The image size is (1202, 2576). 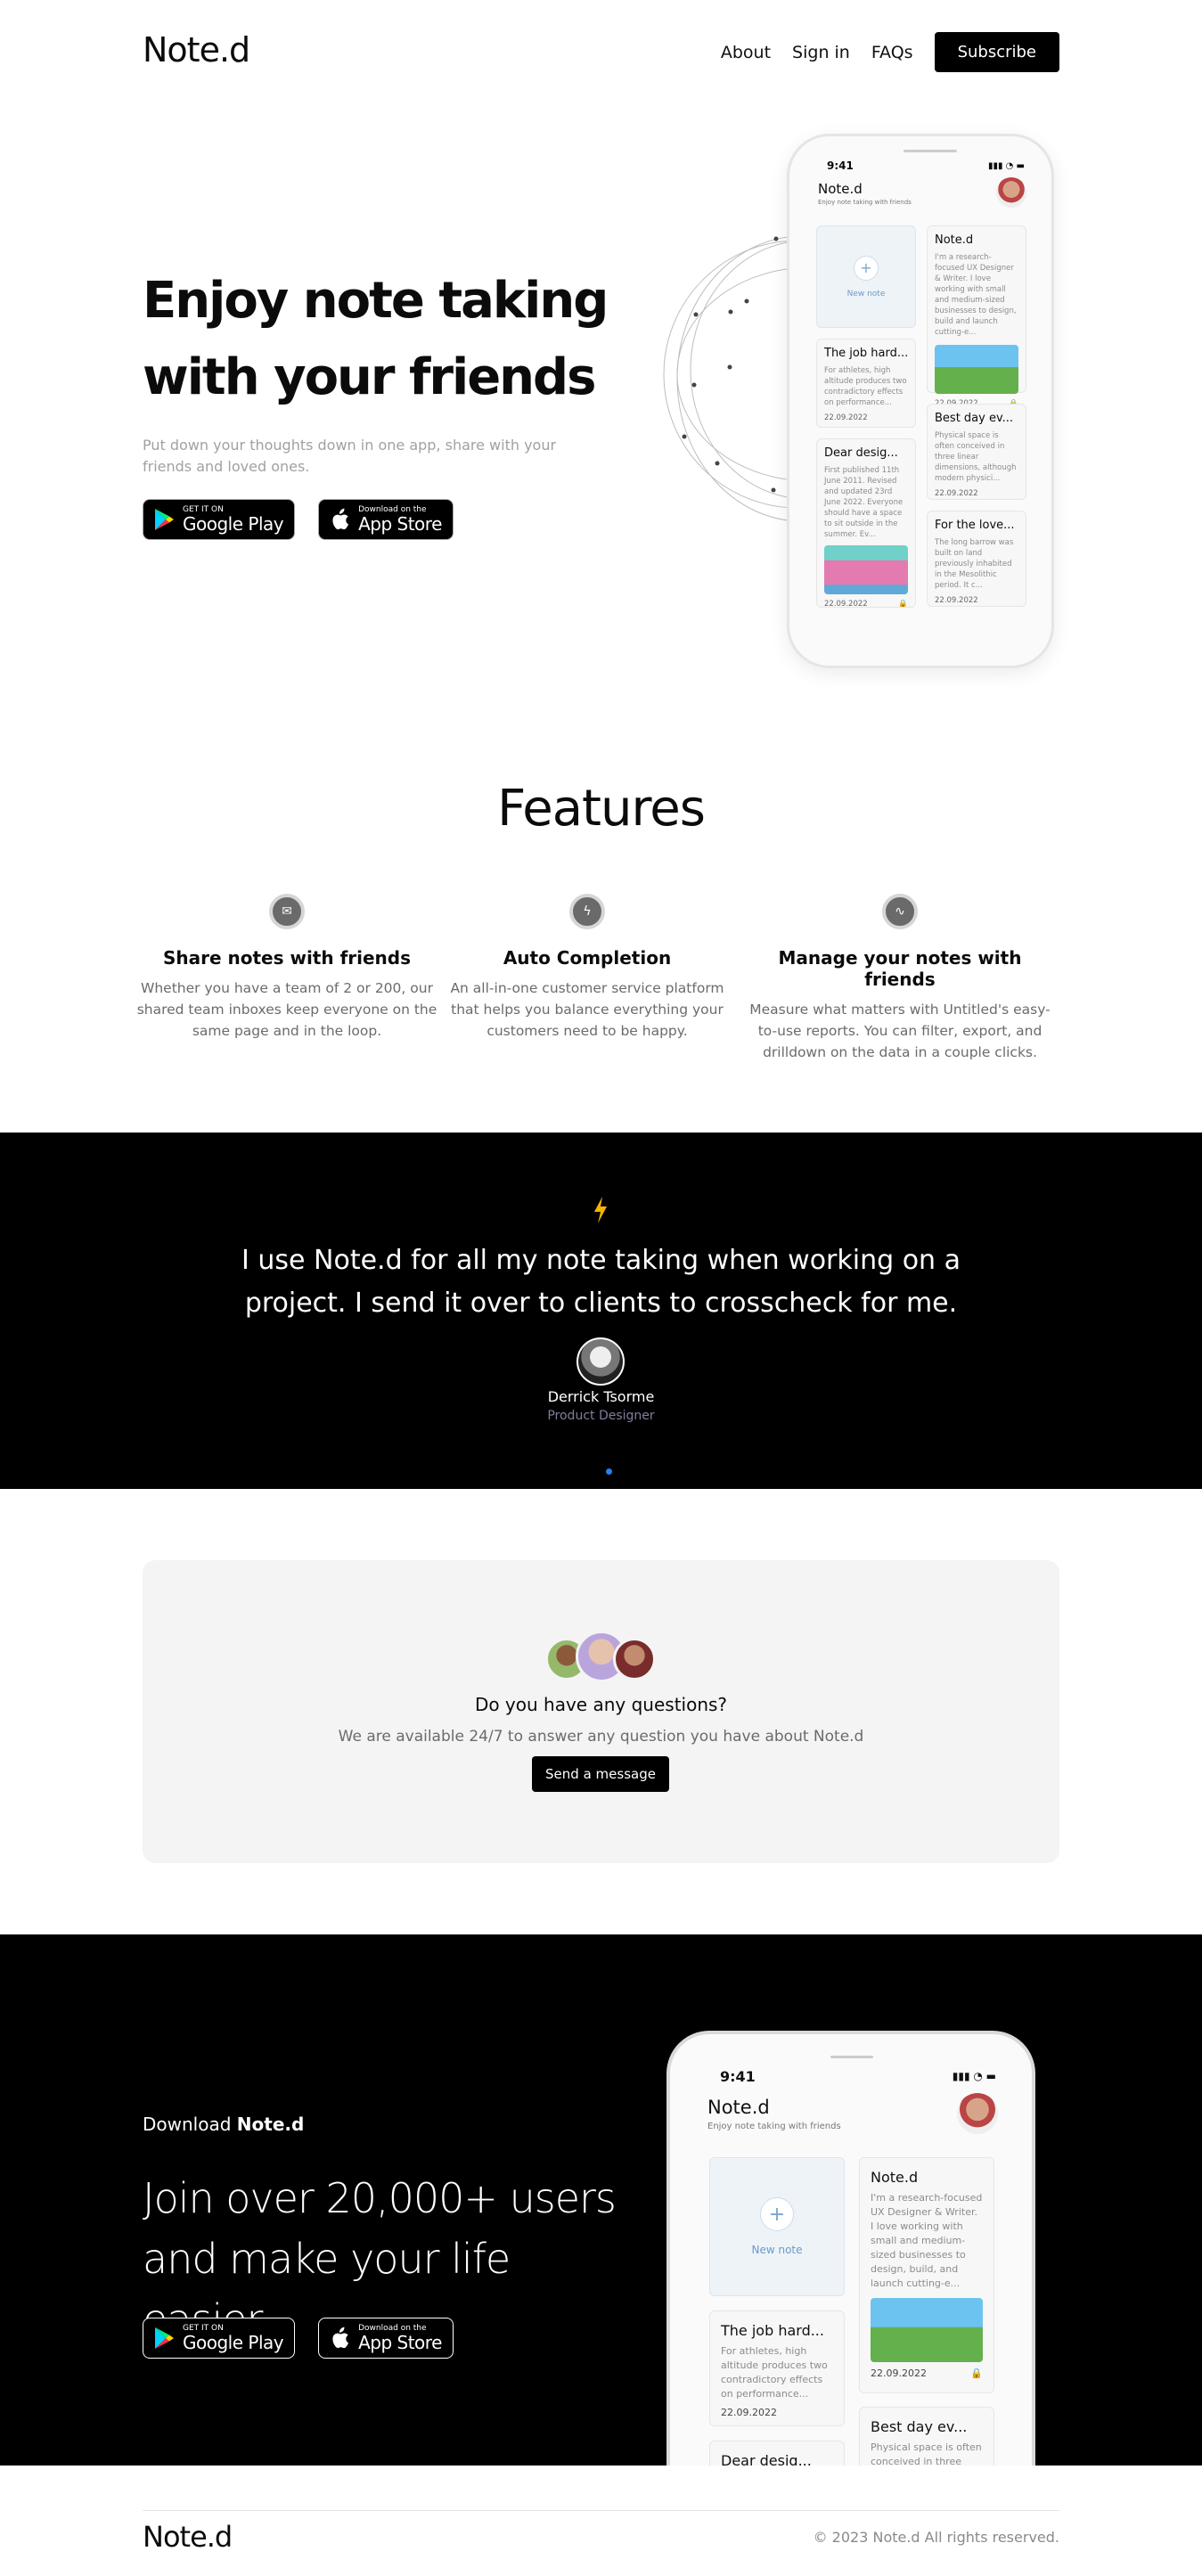 I want to click on nav-sign-in: Sign in, so click(x=821, y=52).